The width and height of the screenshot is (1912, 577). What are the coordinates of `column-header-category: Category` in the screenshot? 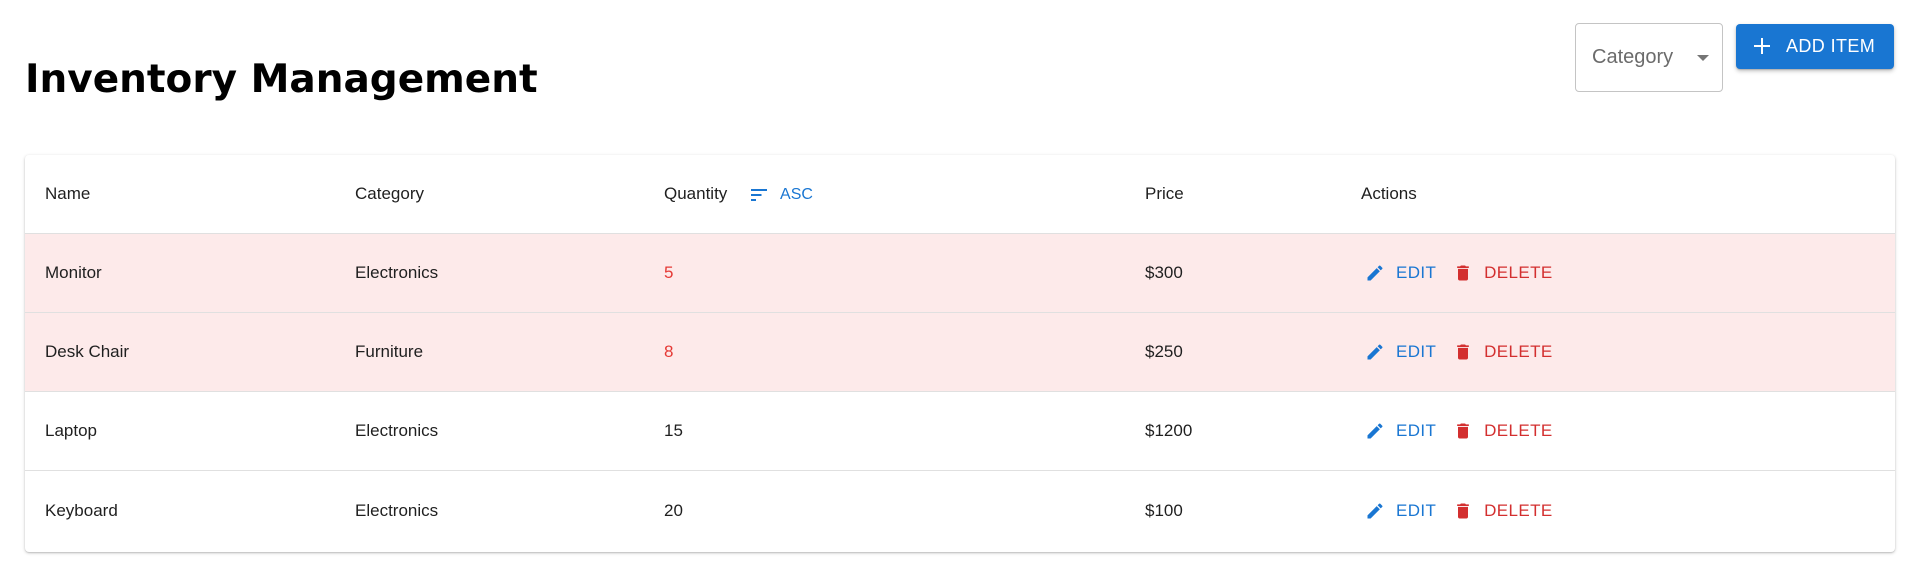 It's located at (489, 194).